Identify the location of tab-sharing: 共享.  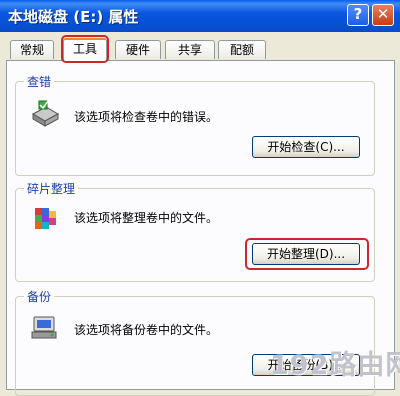
(190, 49).